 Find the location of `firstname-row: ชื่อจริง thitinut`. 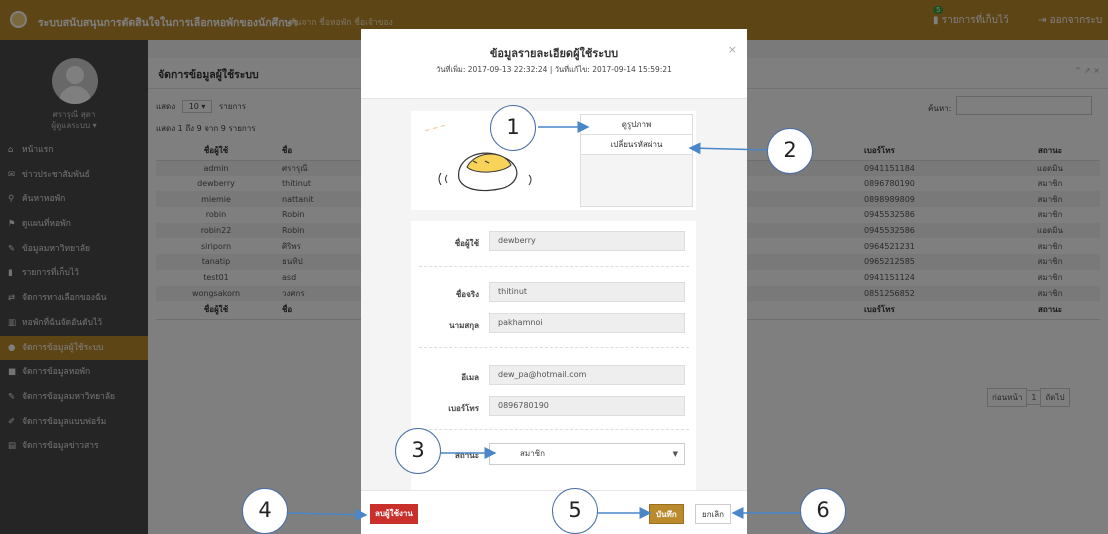

firstname-row: ชื่อจริง thitinut is located at coordinates (553, 292).